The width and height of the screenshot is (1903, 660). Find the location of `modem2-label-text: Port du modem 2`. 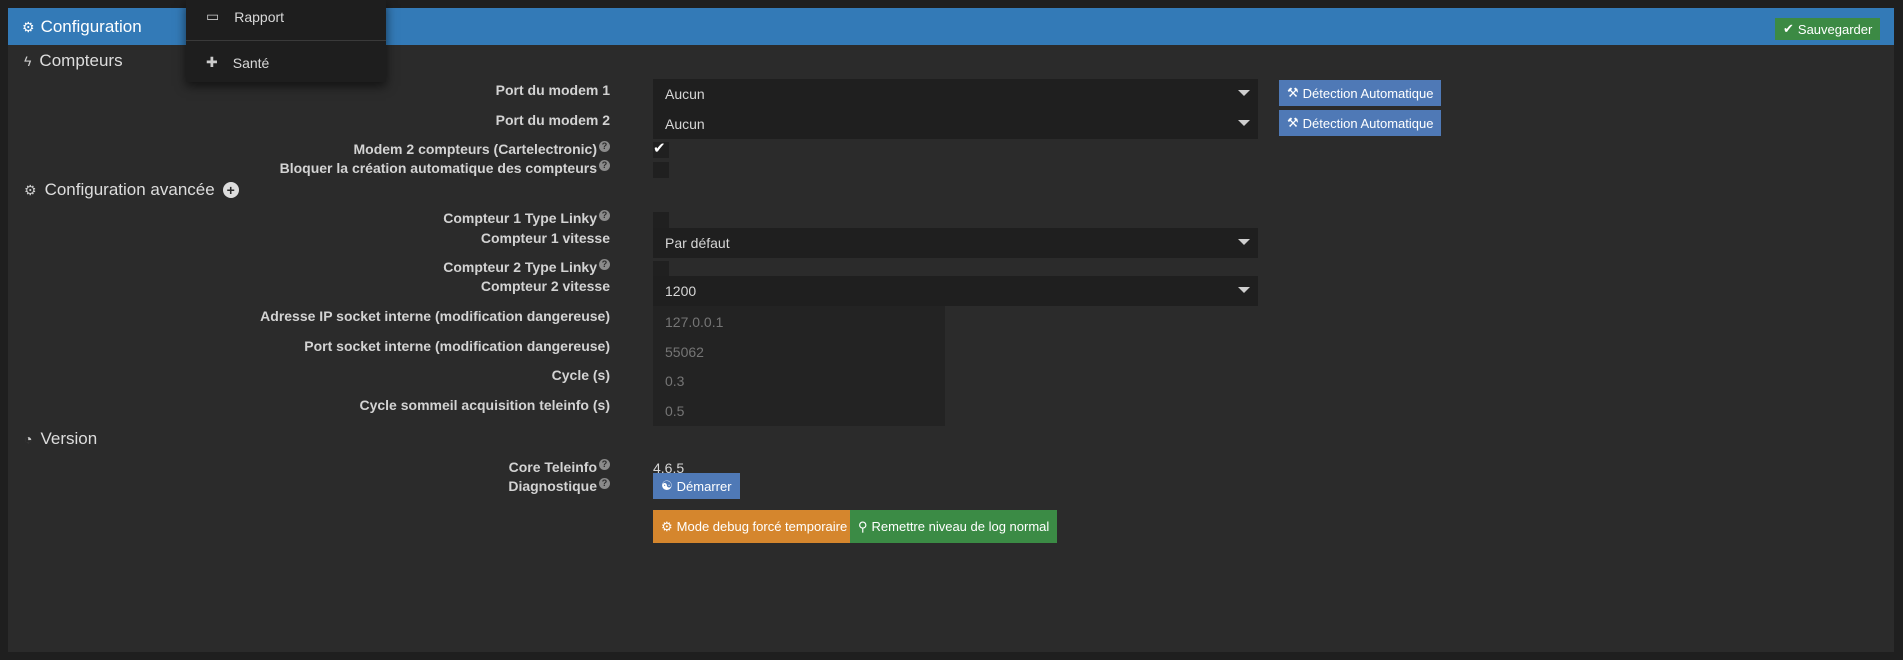

modem2-label-text: Port du modem 2 is located at coordinates (552, 120).